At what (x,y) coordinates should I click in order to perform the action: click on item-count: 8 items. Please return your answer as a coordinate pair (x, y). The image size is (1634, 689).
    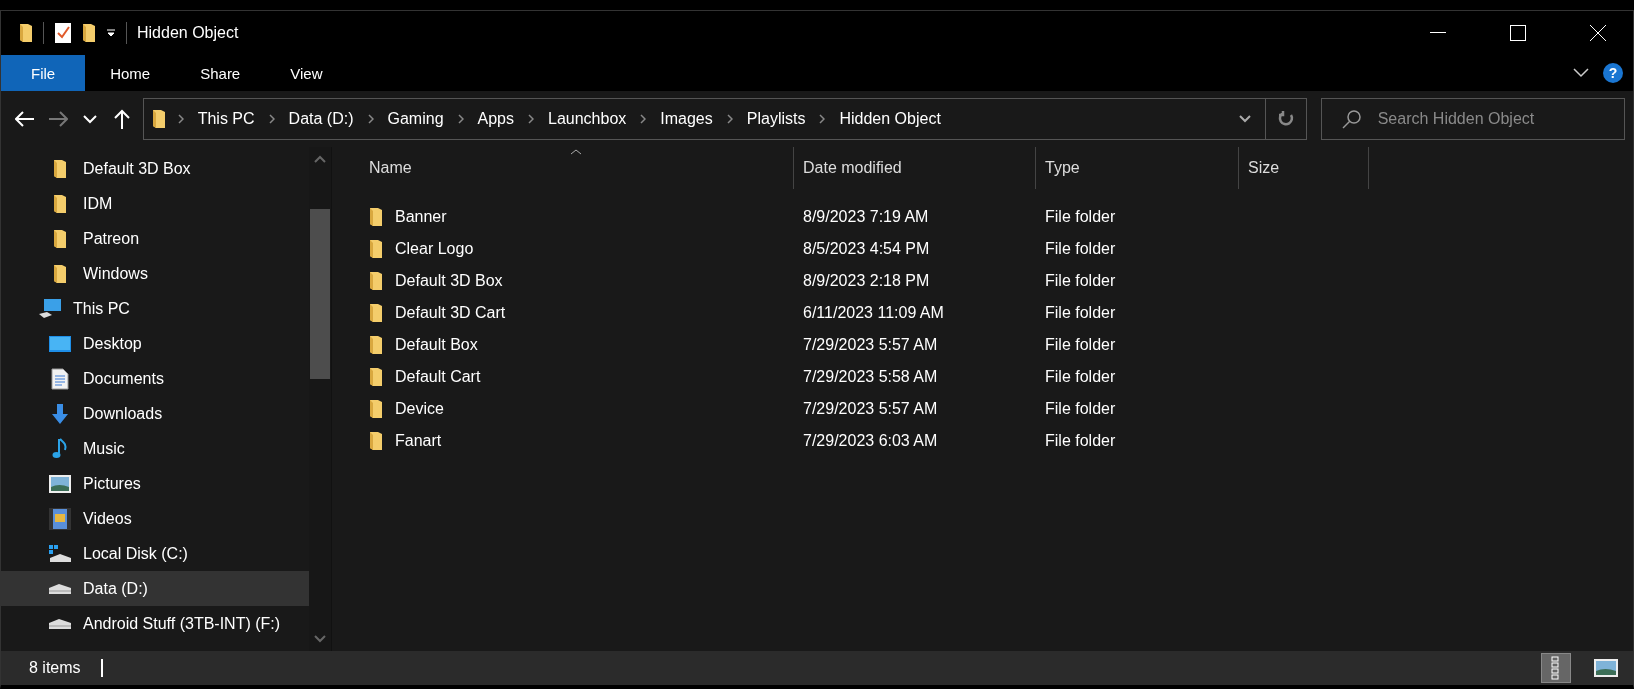
    Looking at the image, I should click on (55, 668).